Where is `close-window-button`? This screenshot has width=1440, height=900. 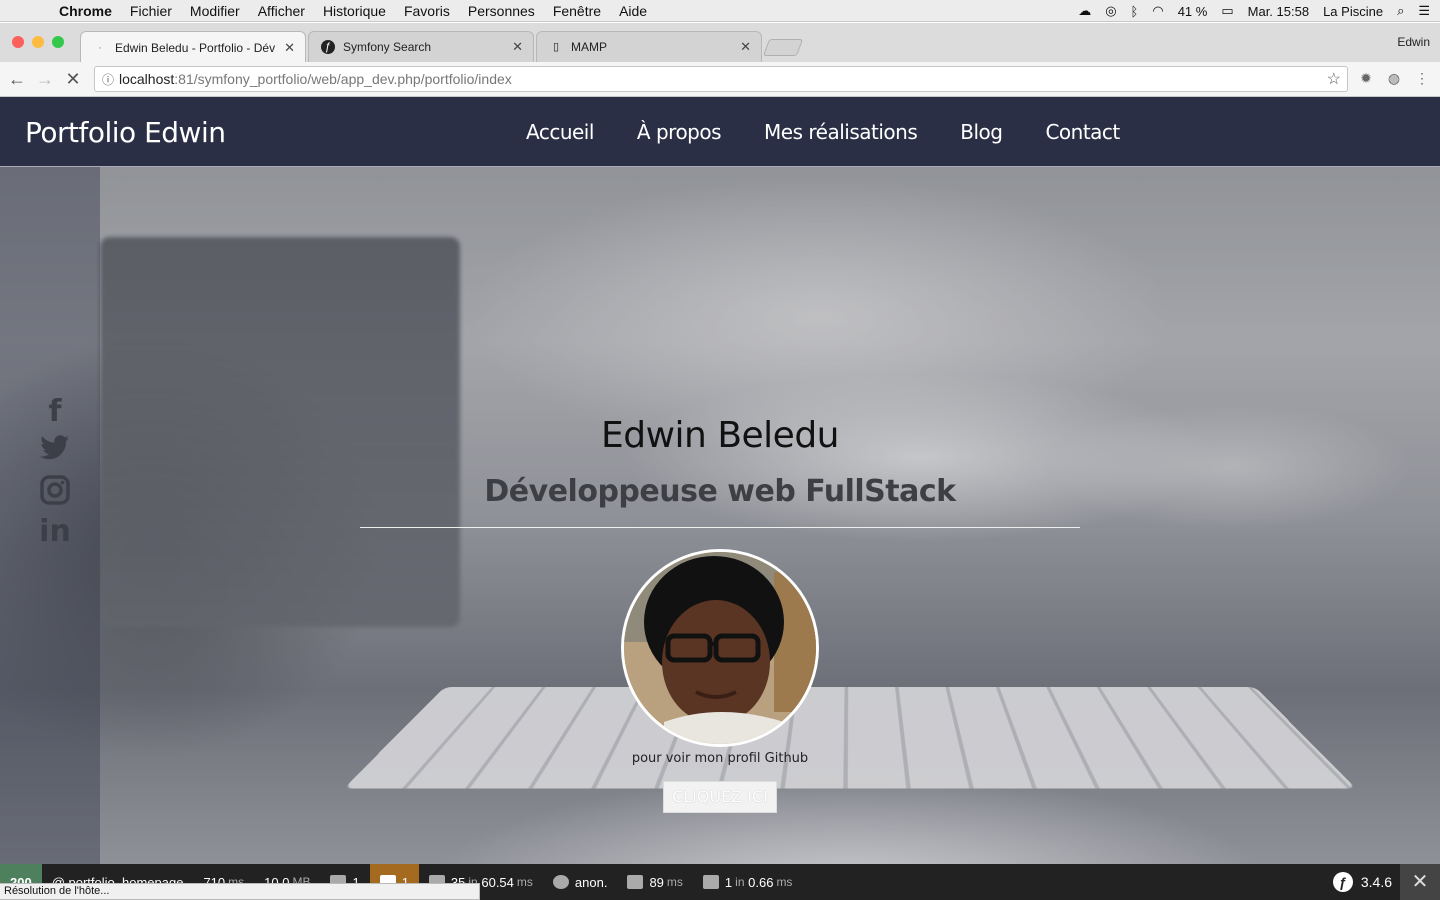
close-window-button is located at coordinates (18, 42).